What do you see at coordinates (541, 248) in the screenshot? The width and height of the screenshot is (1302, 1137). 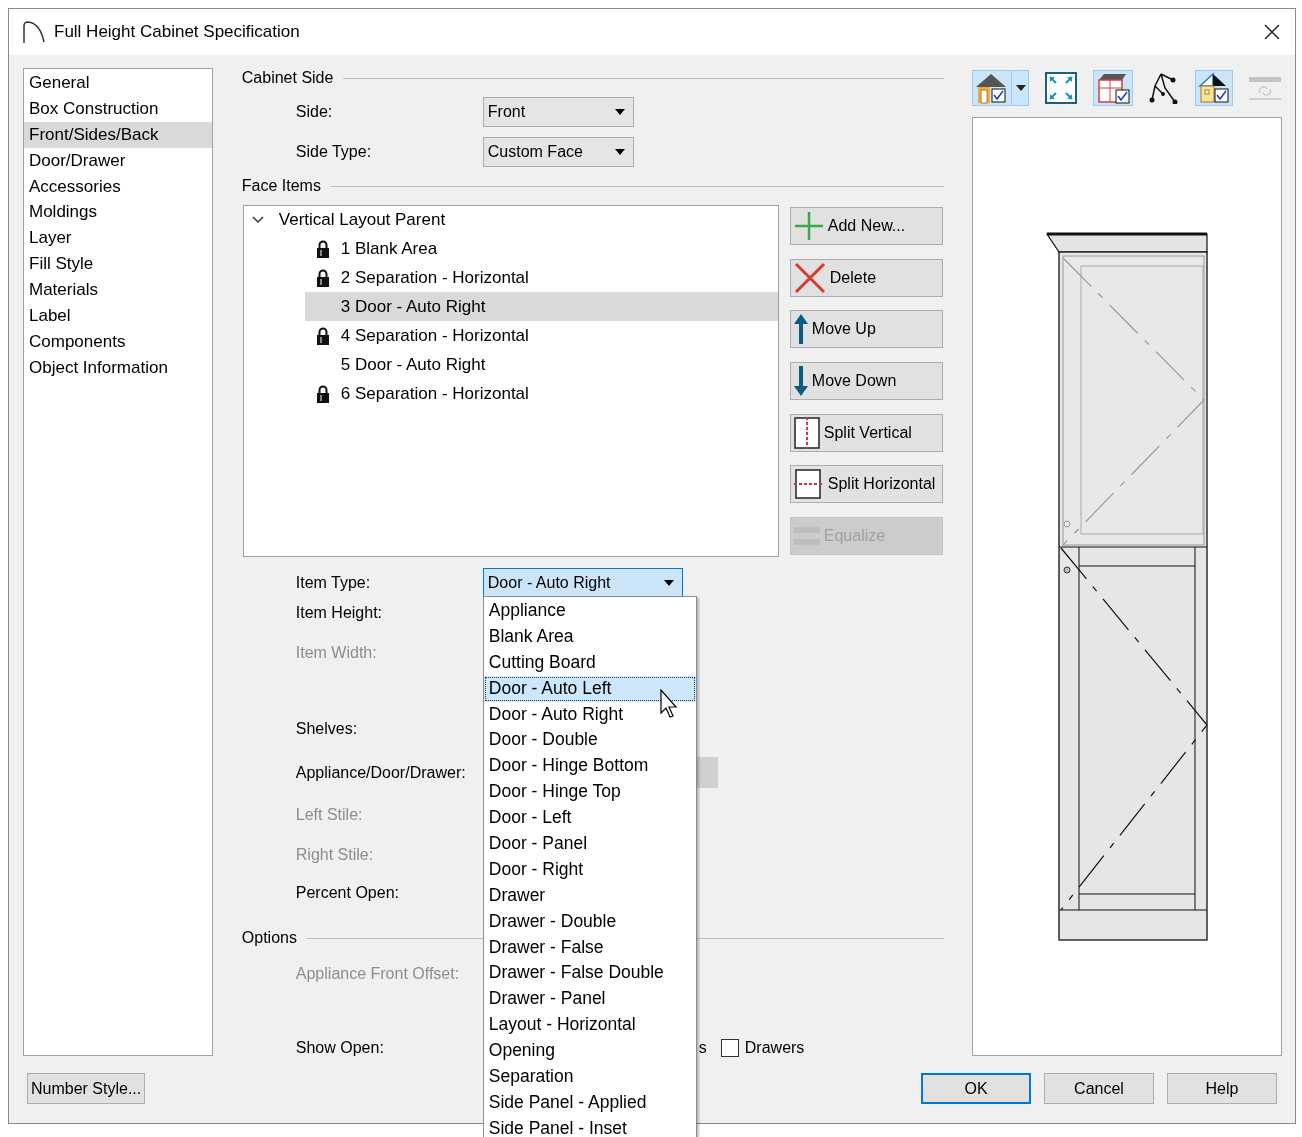 I see `tree-item: 1 Blank Area` at bounding box center [541, 248].